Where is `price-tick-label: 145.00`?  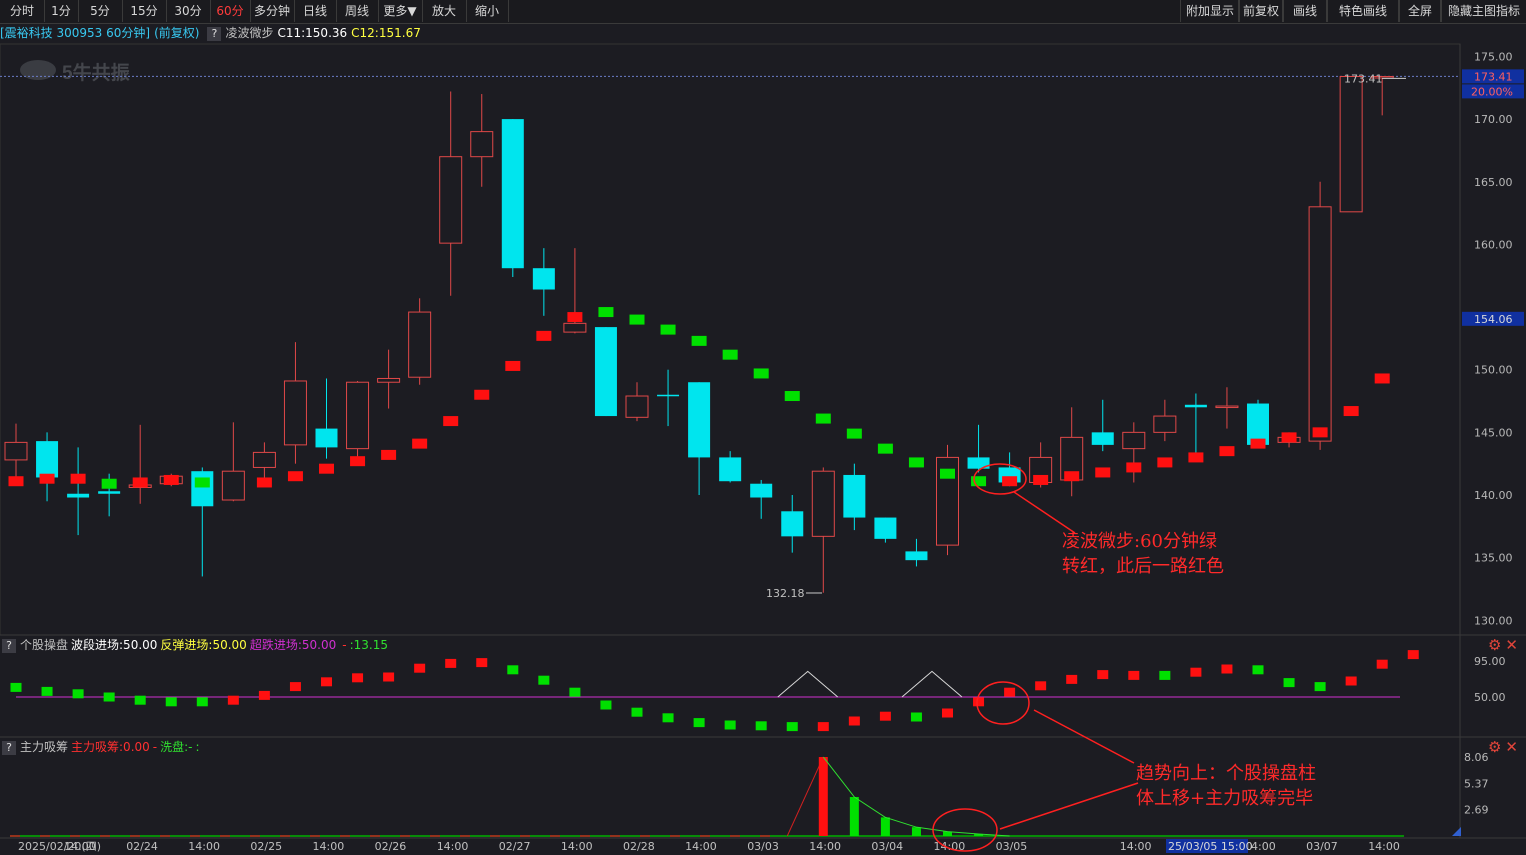 price-tick-label: 145.00 is located at coordinates (1493, 432).